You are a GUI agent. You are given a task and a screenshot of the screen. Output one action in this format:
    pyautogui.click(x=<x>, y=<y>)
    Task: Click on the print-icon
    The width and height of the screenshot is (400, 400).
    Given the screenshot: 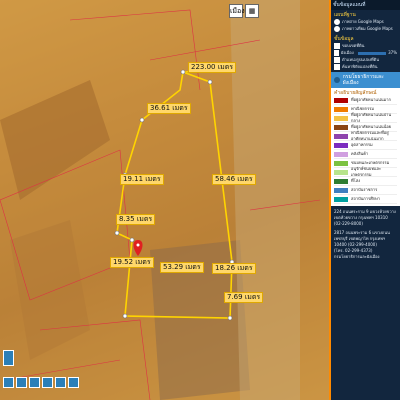 What is the action you would take?
    pyautogui.click(x=73, y=382)
    